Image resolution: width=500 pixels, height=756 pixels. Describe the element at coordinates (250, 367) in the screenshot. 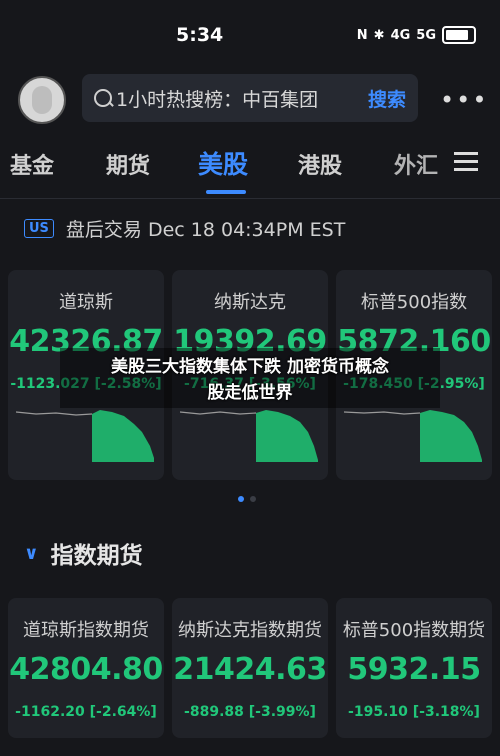

I see `overlay-headline-line1: 美股三大指数集体下跌 加密货币概念` at that location.